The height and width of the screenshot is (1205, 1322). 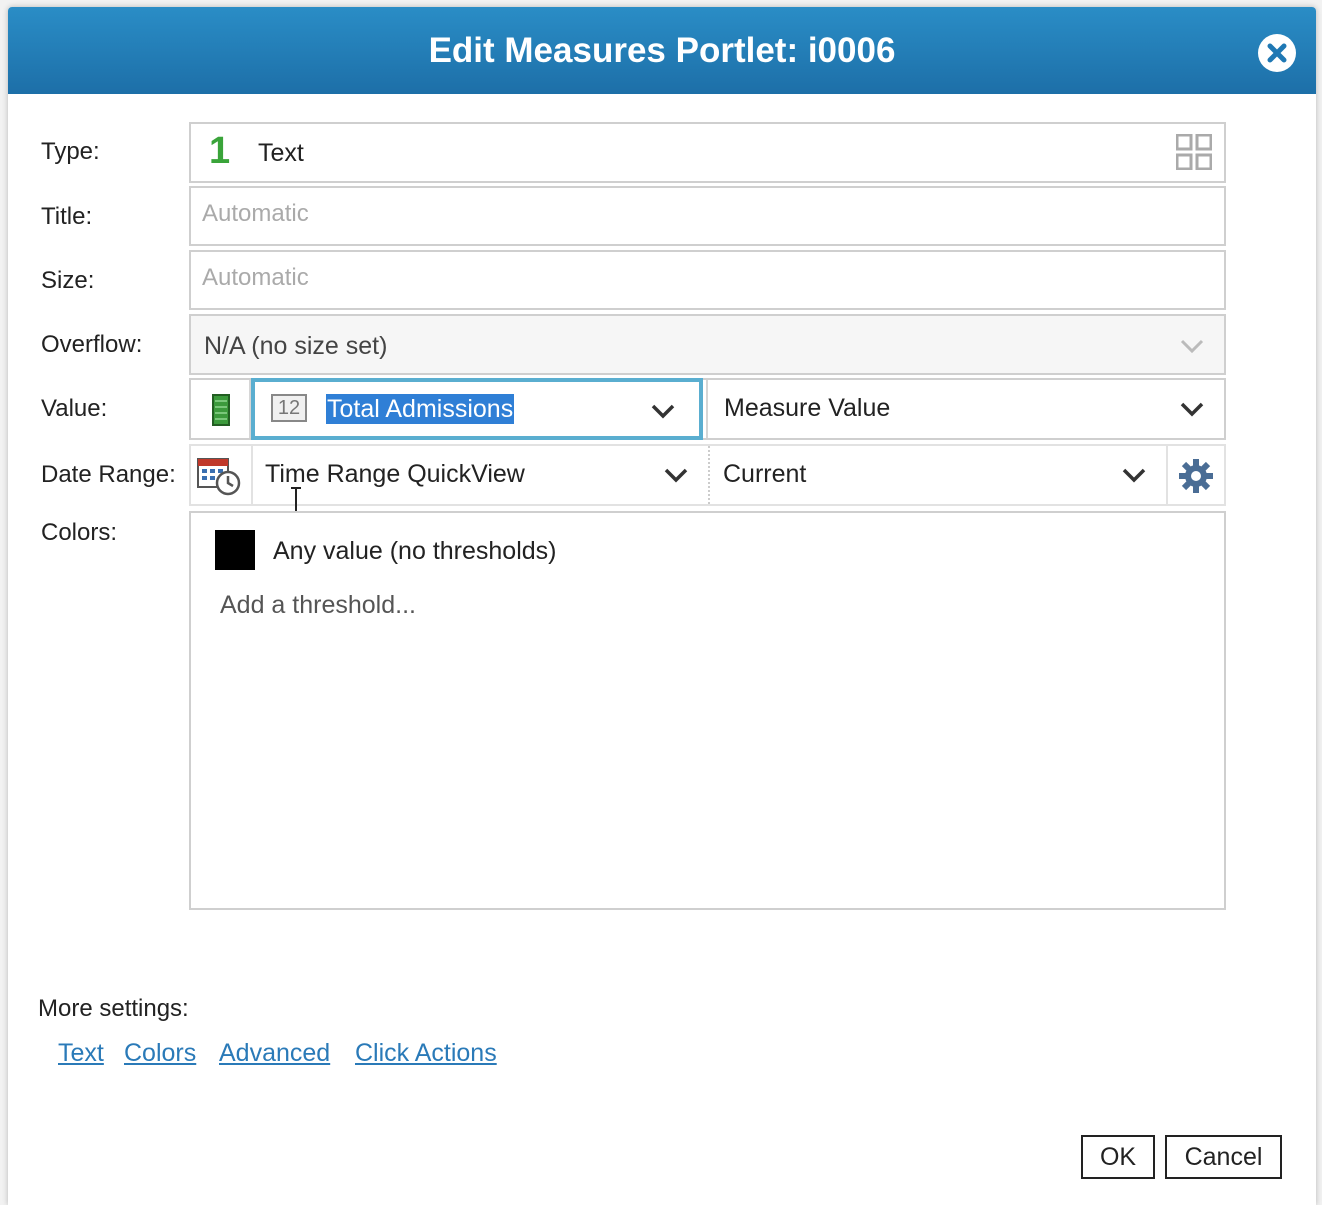 I want to click on aggregation-select: Measure Value, so click(x=966, y=409).